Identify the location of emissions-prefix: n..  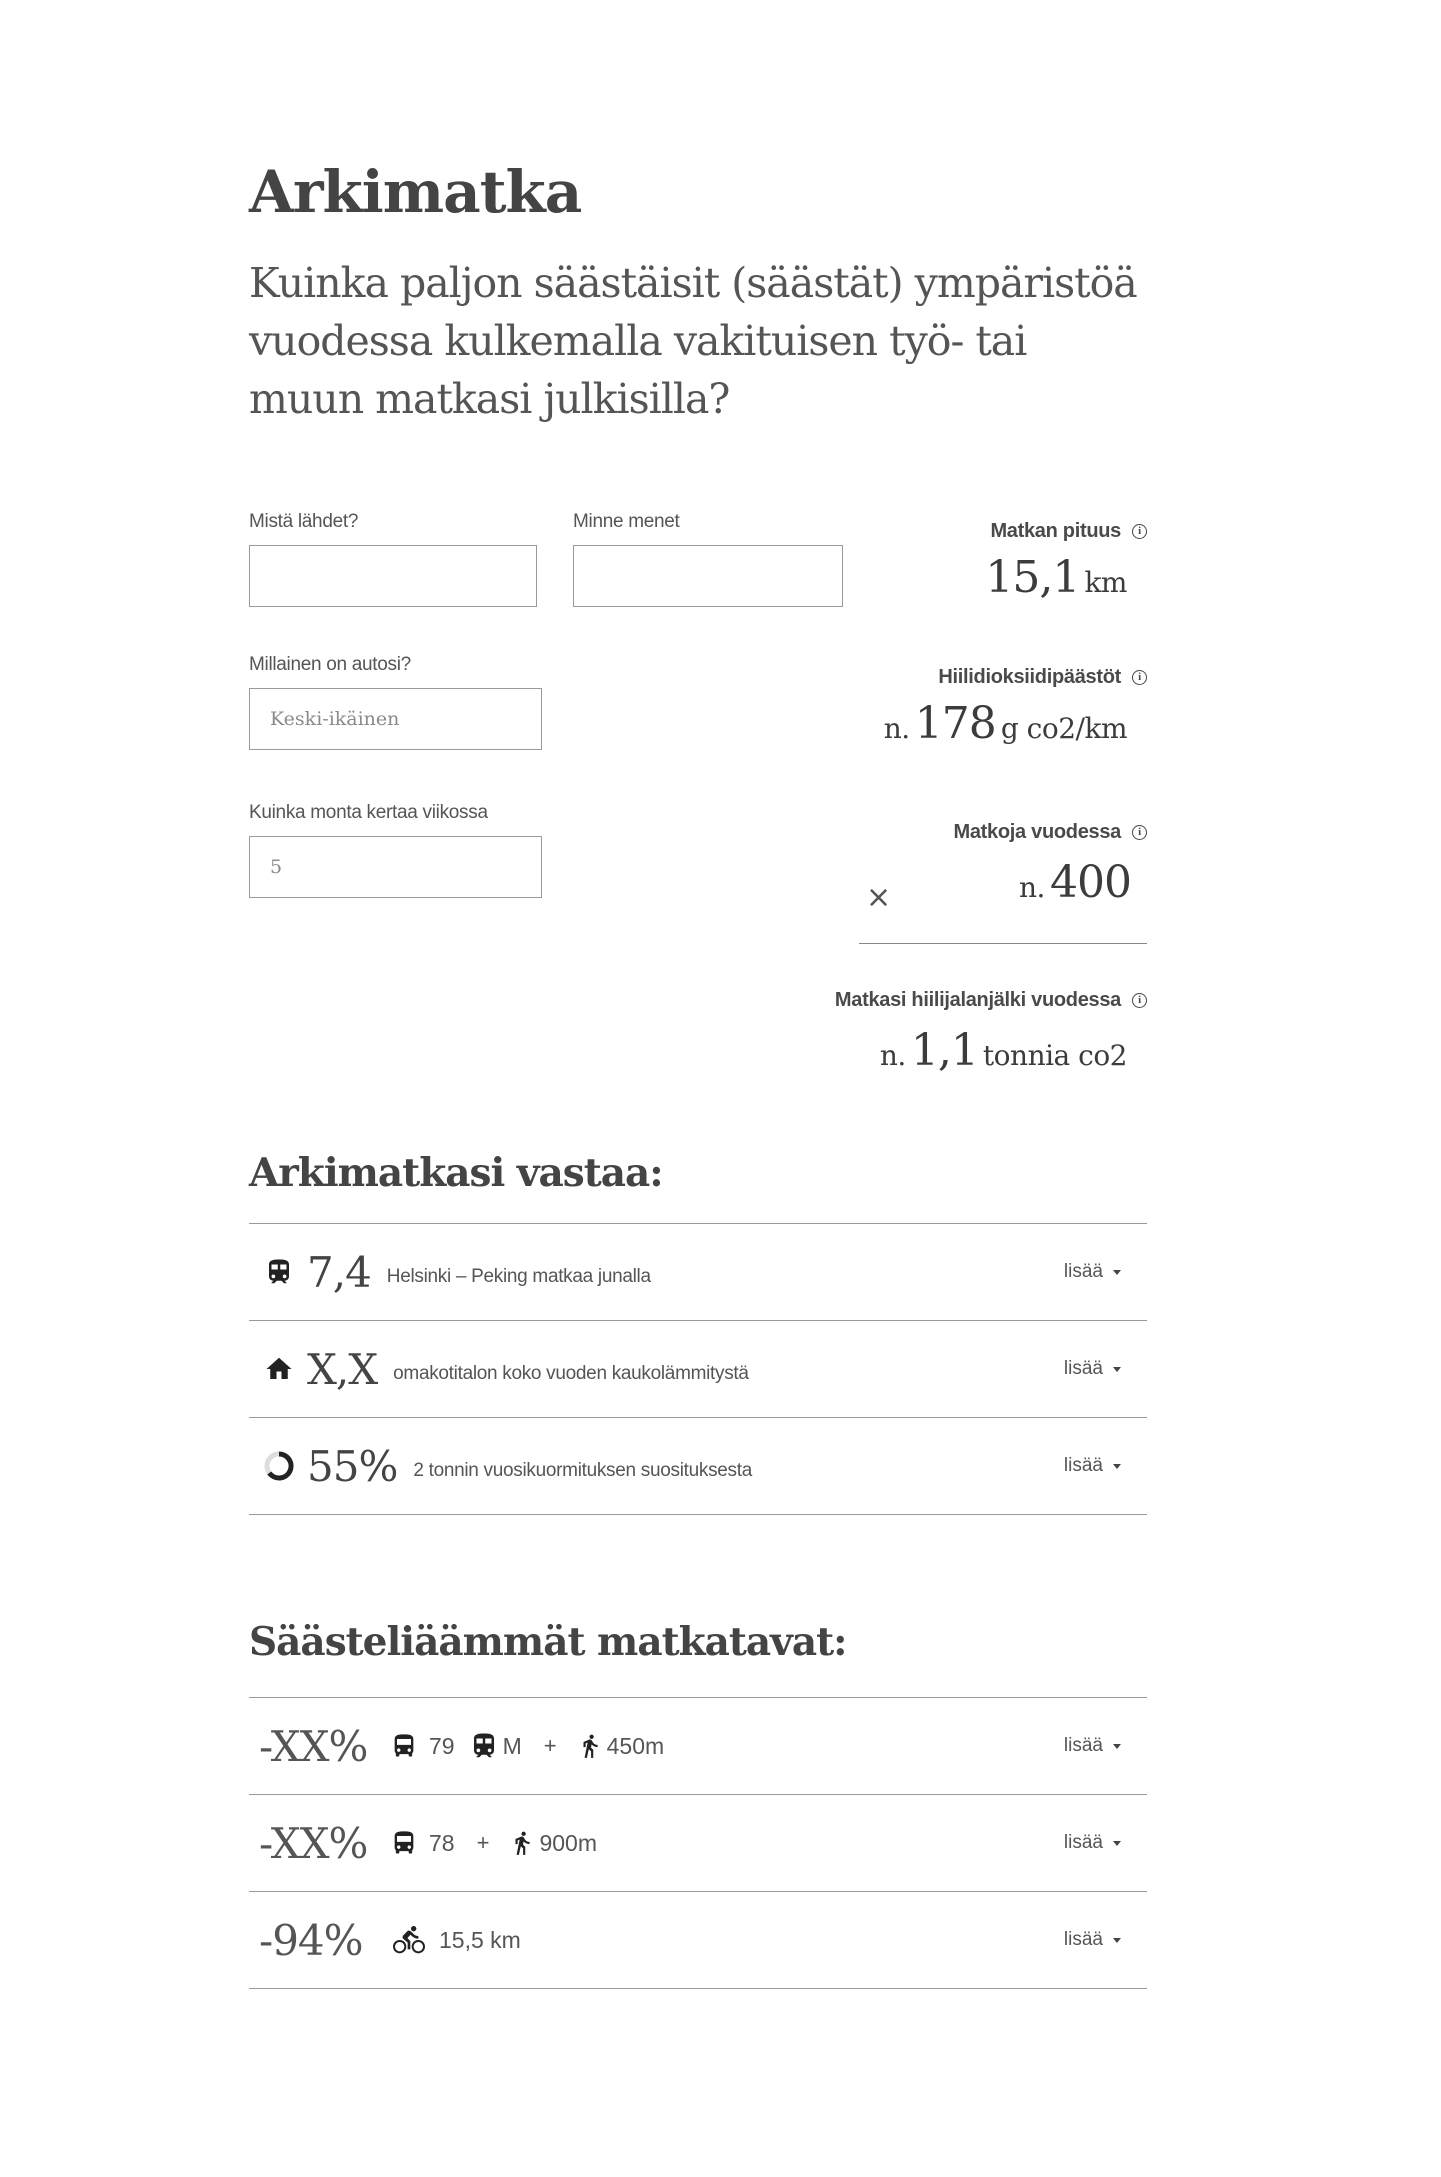
(896, 728).